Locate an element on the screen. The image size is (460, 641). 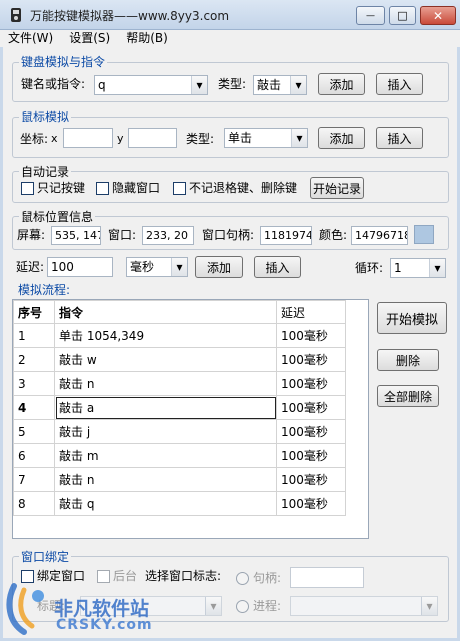
row-no: 1 is located at coordinates (34, 335).